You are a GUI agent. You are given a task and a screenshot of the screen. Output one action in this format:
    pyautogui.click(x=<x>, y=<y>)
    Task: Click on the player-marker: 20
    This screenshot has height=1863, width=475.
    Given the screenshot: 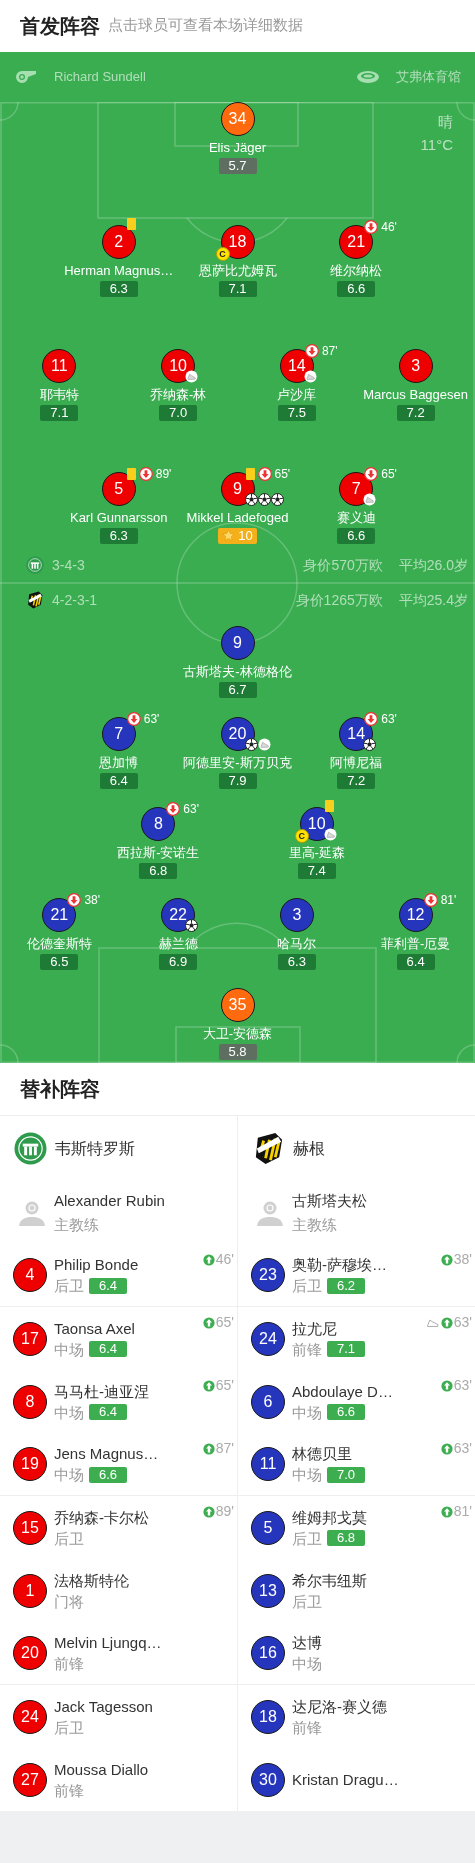 What is the action you would take?
    pyautogui.click(x=30, y=1653)
    